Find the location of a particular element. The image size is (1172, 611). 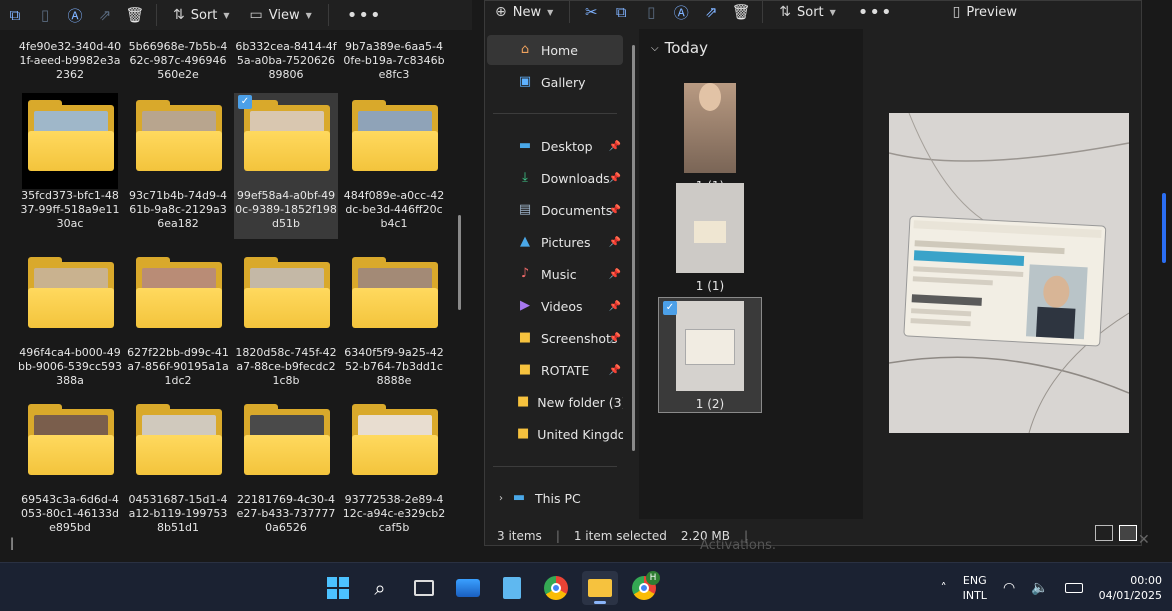

nav-item-united-kingdom: ■ United Kingdom is located at coordinates (555, 434).